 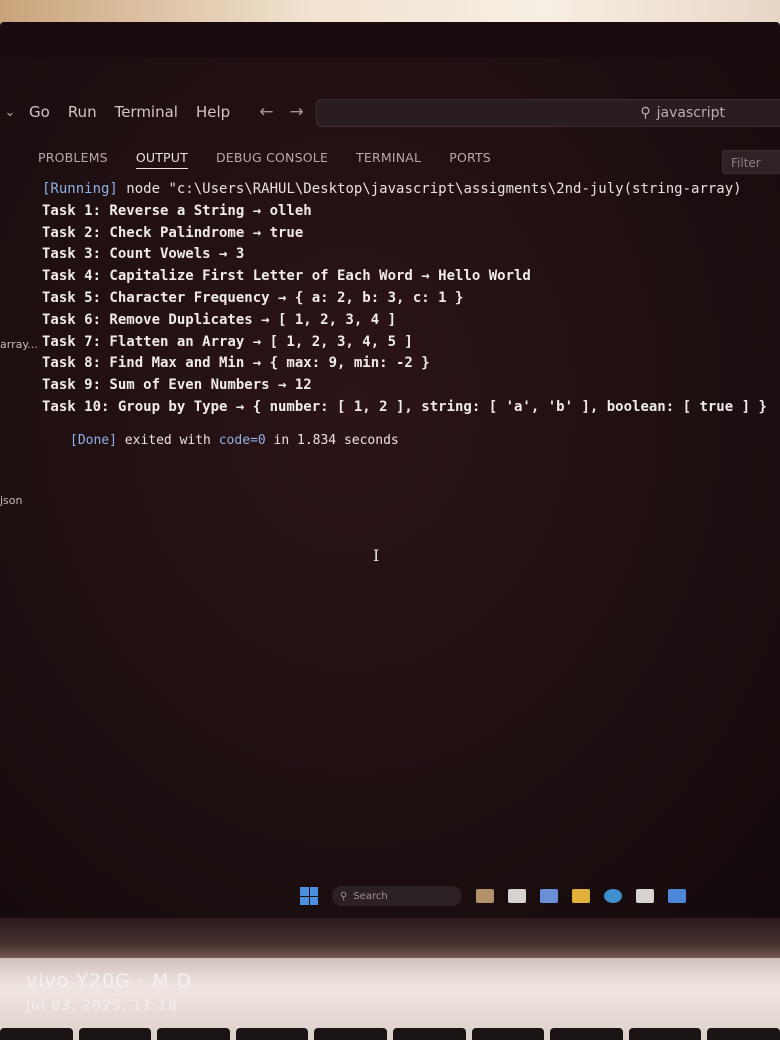 I want to click on done-tag: [Done], so click(x=93, y=440).